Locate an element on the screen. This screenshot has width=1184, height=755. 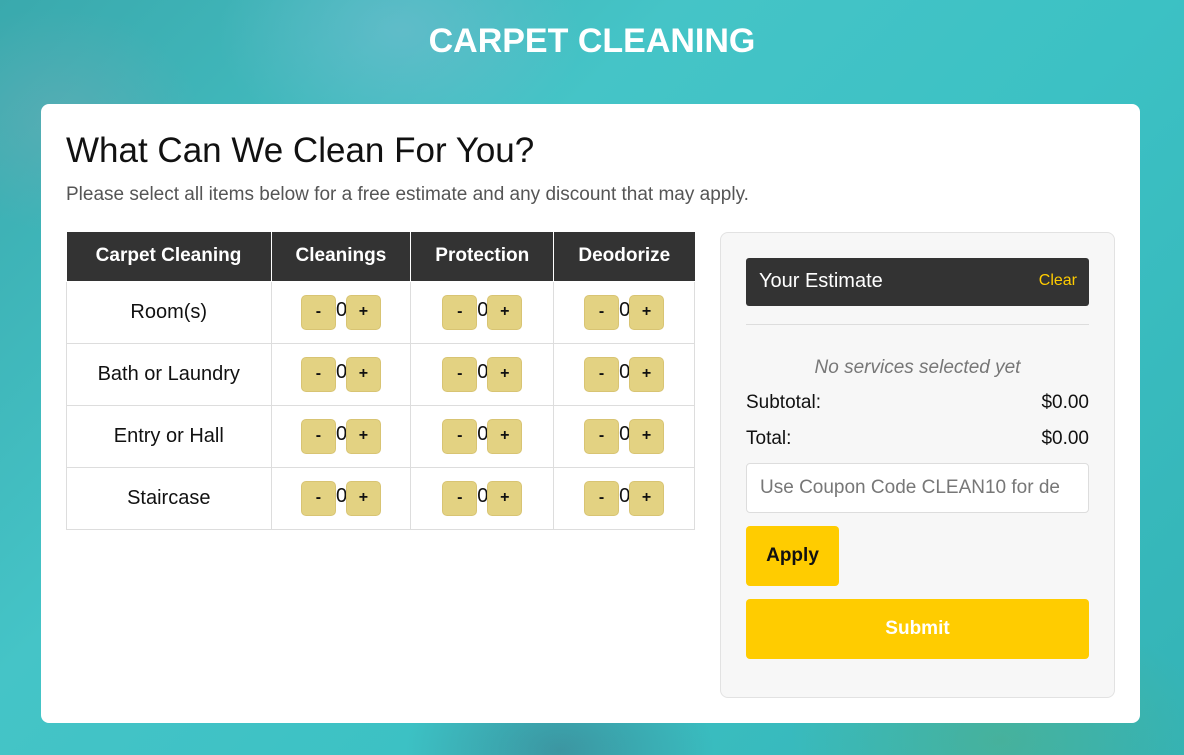
clear-link: Clear is located at coordinates (1058, 281).